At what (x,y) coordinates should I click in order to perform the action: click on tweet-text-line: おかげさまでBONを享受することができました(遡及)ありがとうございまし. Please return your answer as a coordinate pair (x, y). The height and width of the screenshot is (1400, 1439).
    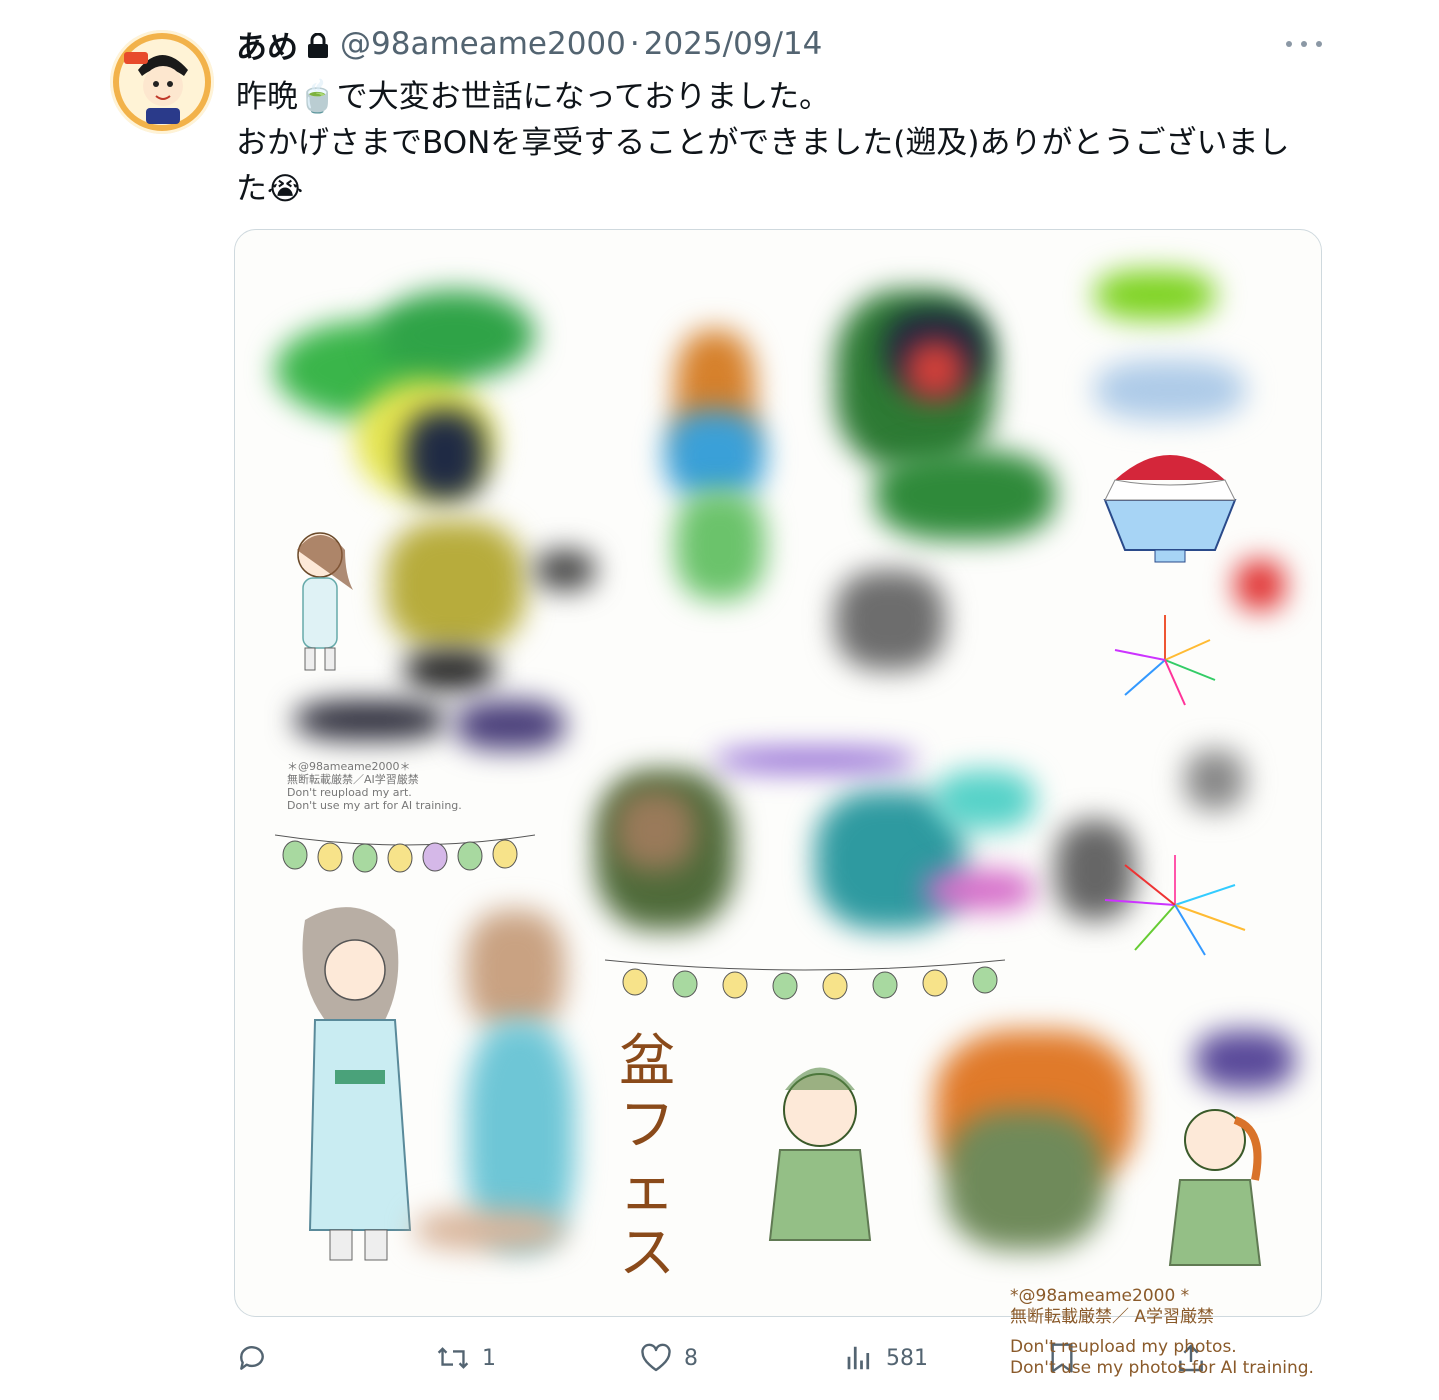
    Looking at the image, I should click on (763, 143).